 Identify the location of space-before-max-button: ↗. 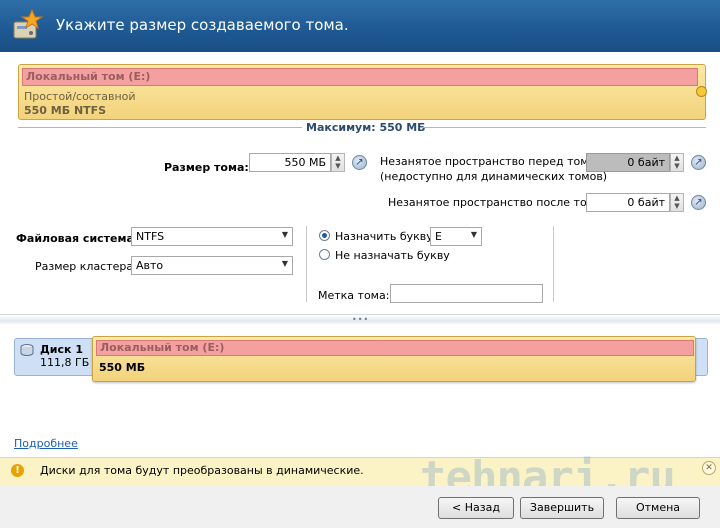
(698, 162).